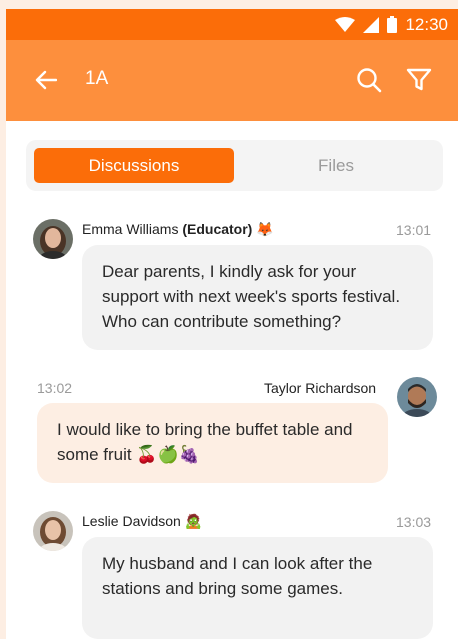 Image resolution: width=458 pixels, height=639 pixels. What do you see at coordinates (232, 80) in the screenshot?
I see `app-bar: 1A` at bounding box center [232, 80].